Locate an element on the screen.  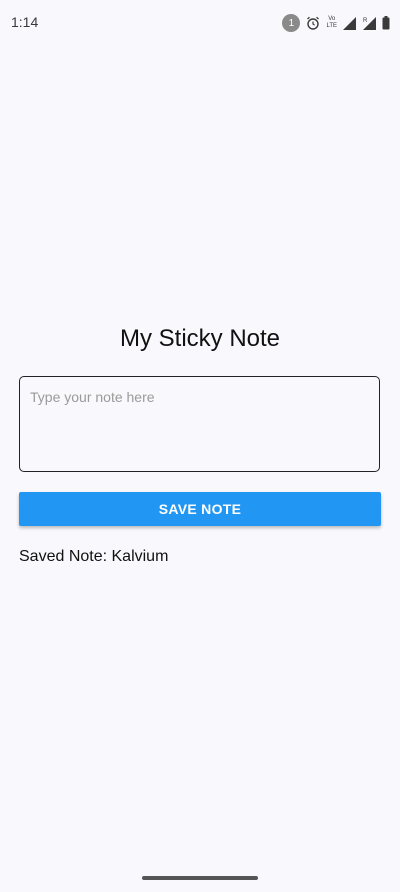
status-bar: 1:14 1 Vo LTE R is located at coordinates (200, 23).